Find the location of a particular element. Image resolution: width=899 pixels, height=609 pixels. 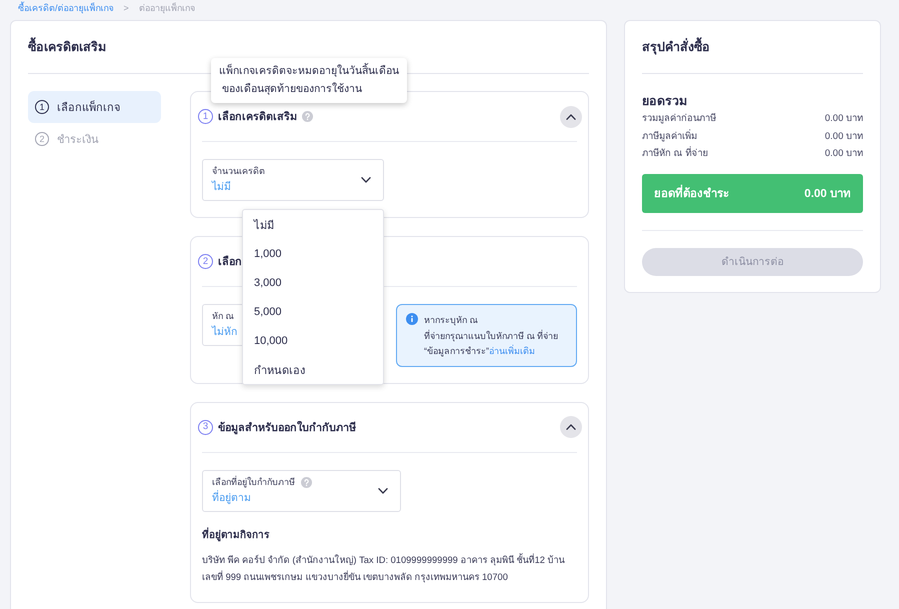

select-field: จำนวนเครดิต ไม่มี is located at coordinates (293, 180).